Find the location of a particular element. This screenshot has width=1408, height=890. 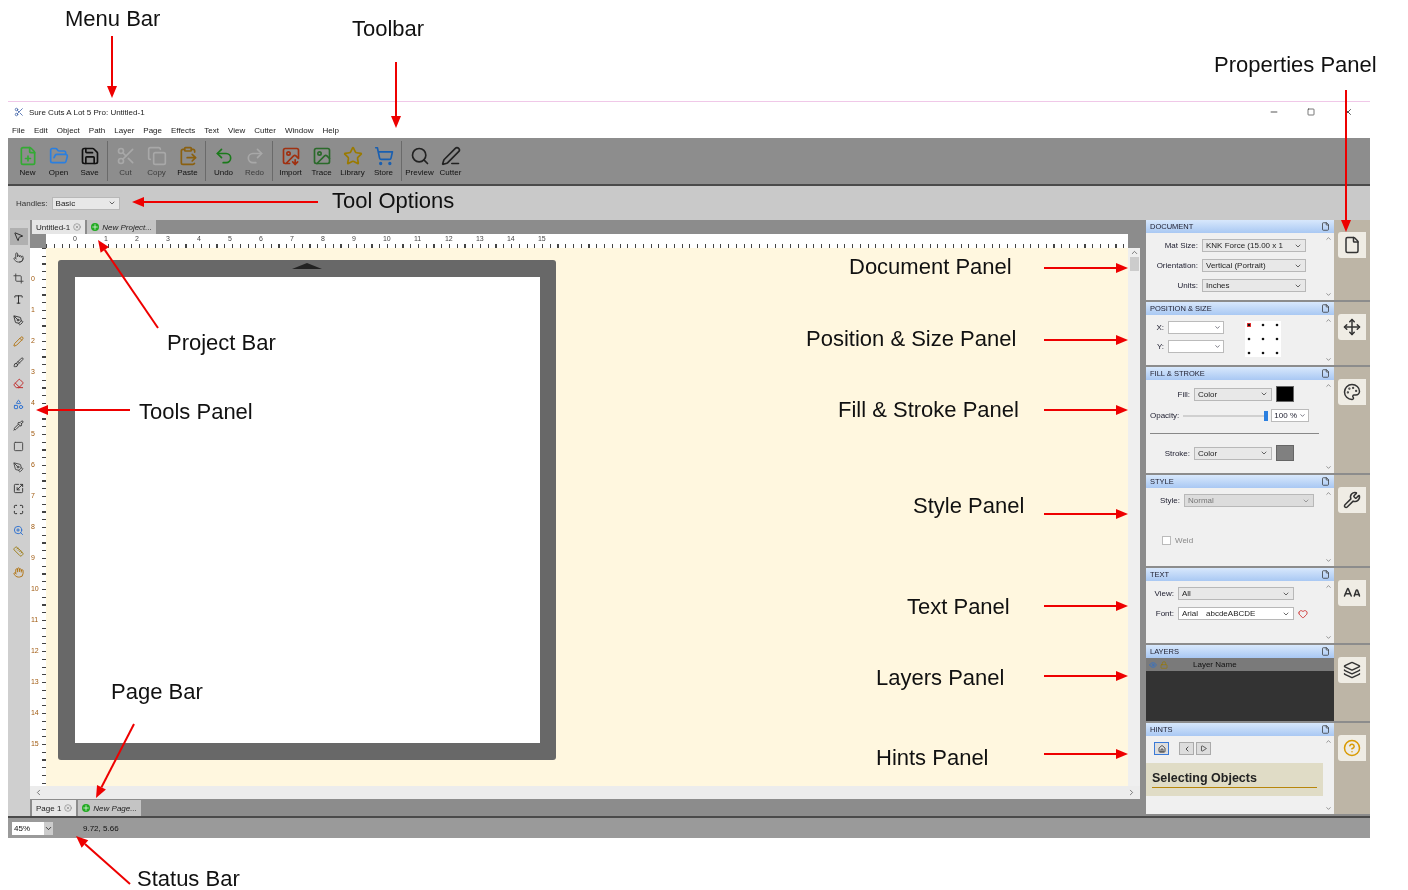

tool-button is located at coordinates (19, 236).